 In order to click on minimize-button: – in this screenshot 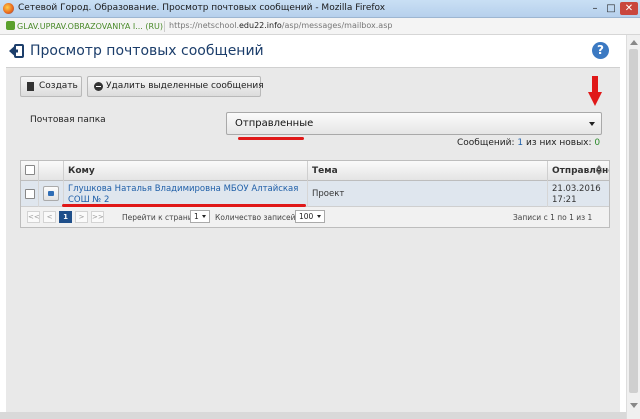, I will do `click(595, 8)`.